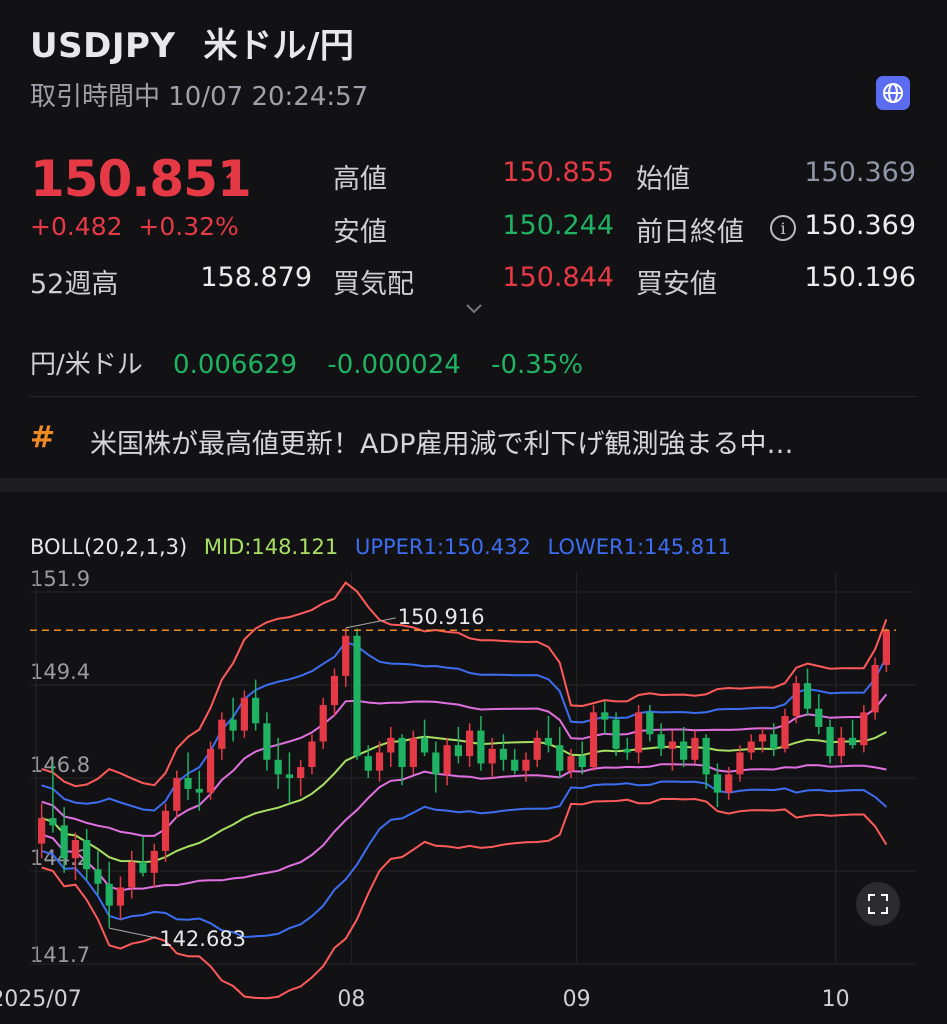 This screenshot has height=1024, width=947. I want to click on min-annotation-leader, so click(133, 933).